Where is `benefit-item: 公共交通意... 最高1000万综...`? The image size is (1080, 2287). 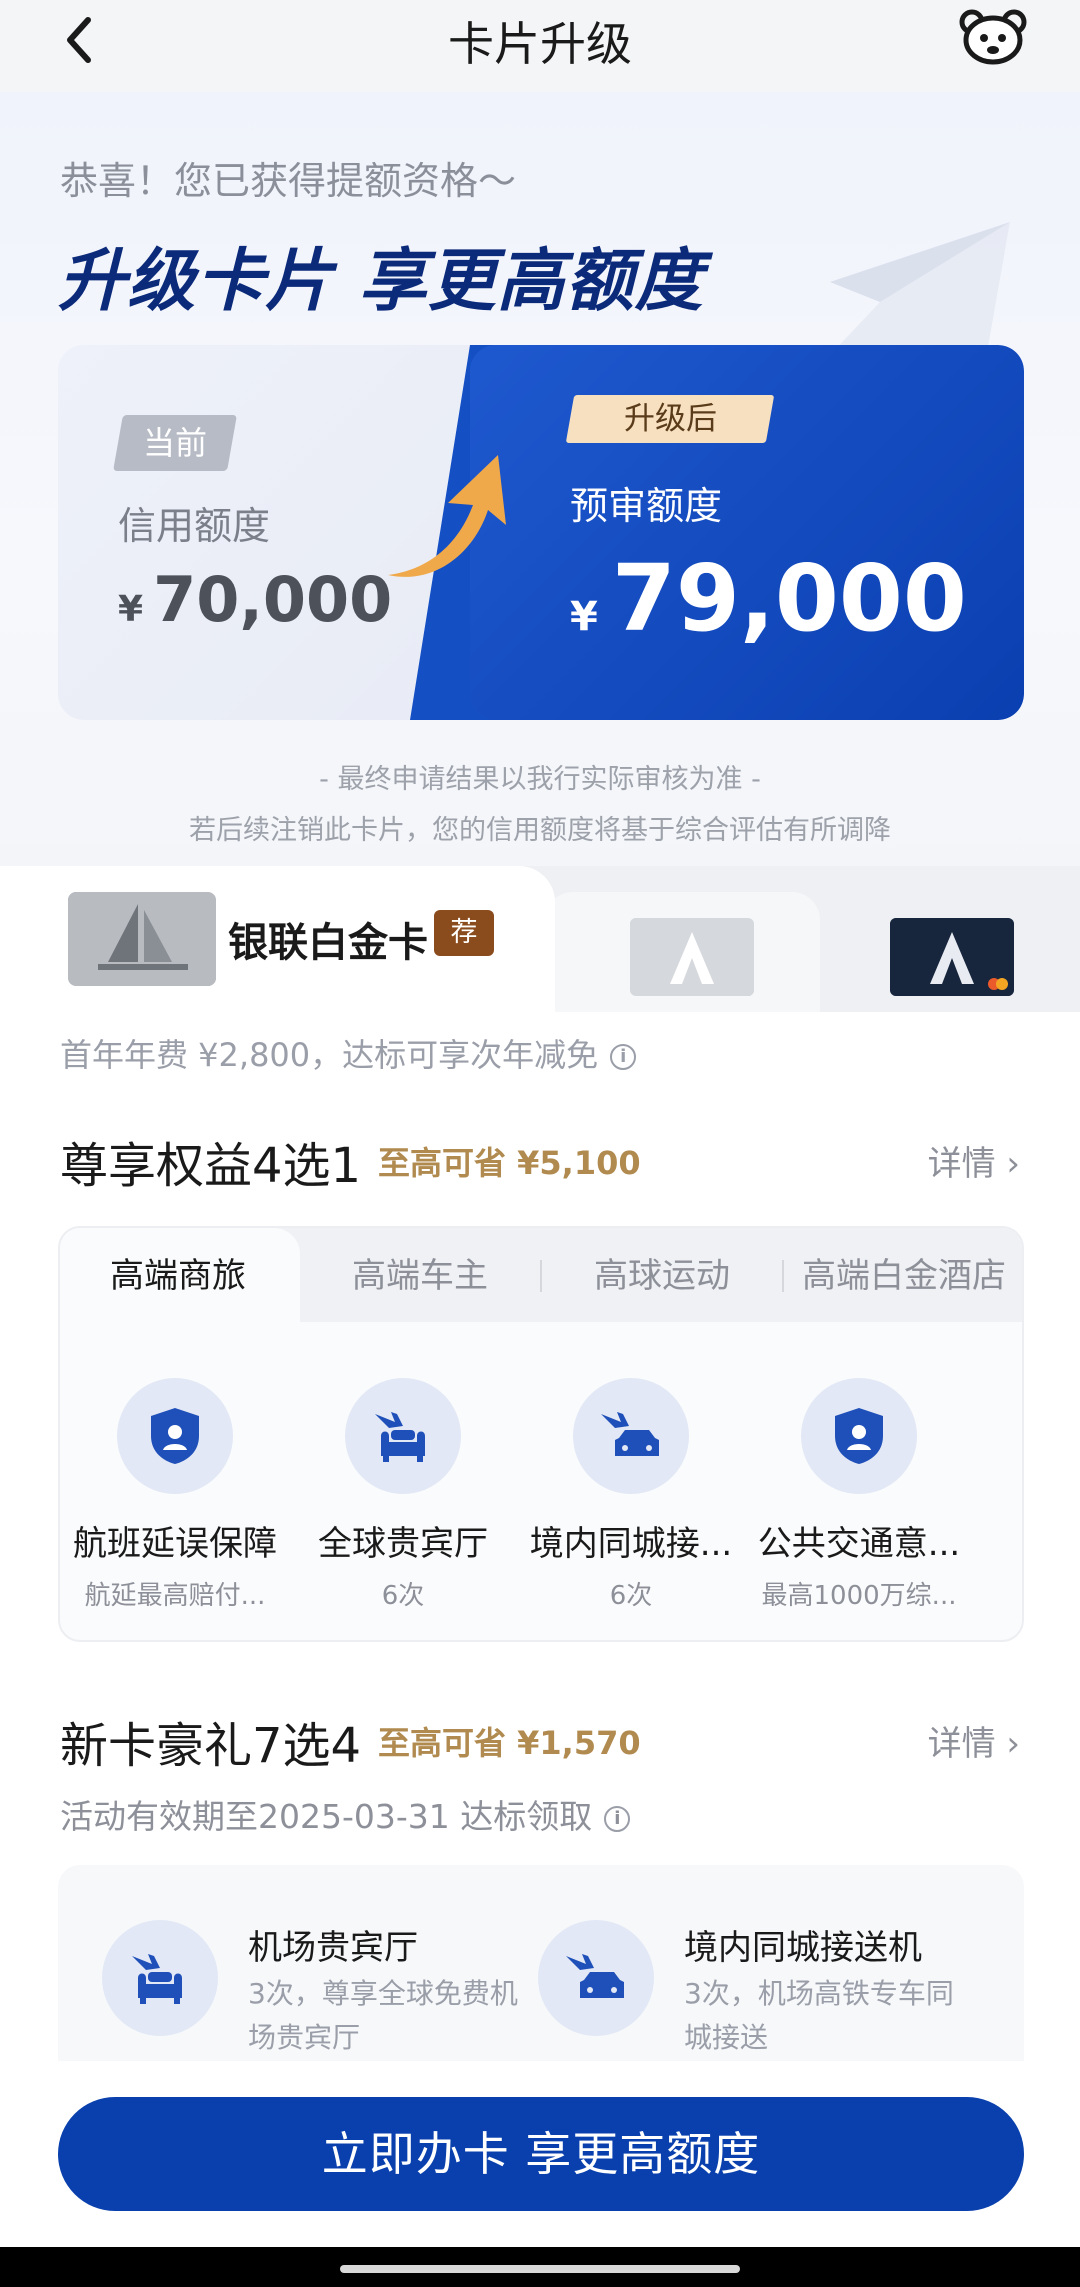 benefit-item: 公共交通意... 最高1000万综... is located at coordinates (859, 1495).